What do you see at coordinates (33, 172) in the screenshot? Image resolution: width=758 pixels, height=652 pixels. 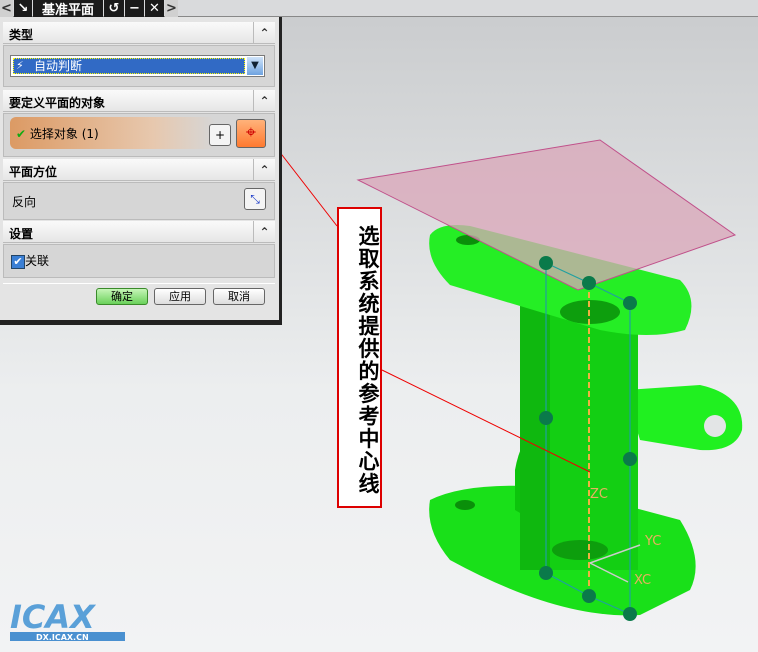 I see `section-title: 平面方位` at bounding box center [33, 172].